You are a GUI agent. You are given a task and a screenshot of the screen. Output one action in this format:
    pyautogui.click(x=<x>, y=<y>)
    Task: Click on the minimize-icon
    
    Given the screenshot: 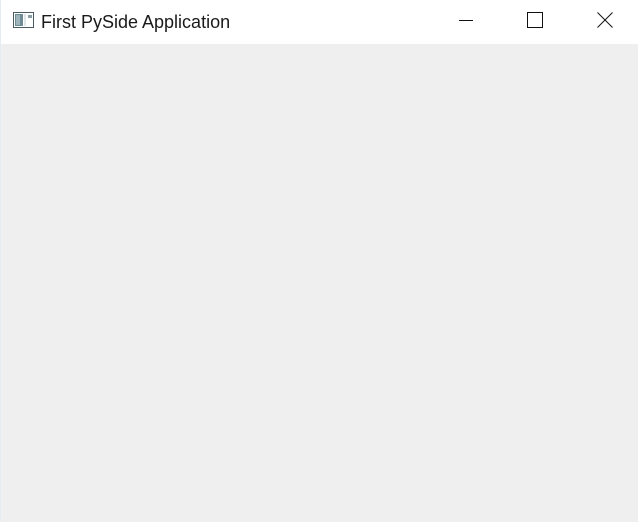 What is the action you would take?
    pyautogui.click(x=466, y=22)
    